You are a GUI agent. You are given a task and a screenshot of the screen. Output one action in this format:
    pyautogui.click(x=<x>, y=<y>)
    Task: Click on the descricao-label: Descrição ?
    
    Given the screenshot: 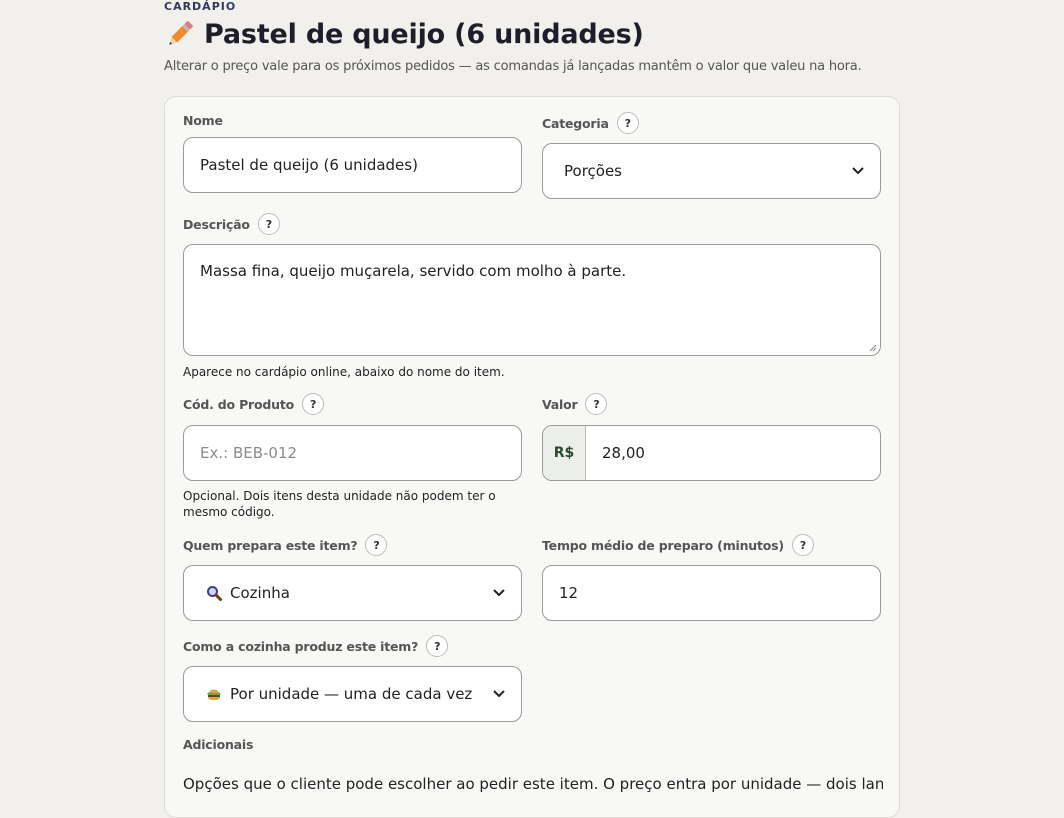 What is the action you would take?
    pyautogui.click(x=231, y=224)
    